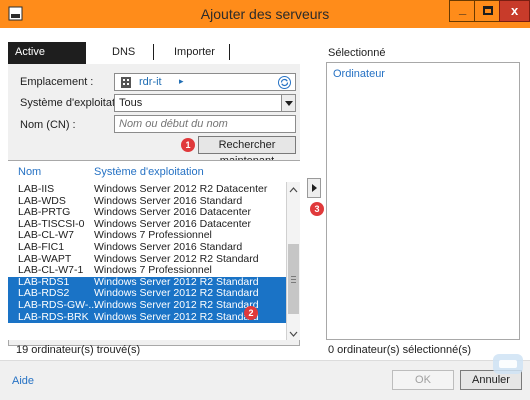 The height and width of the screenshot is (400, 530). I want to click on found-count: 19 ordinateur(s) trouvé(s), so click(78, 350).